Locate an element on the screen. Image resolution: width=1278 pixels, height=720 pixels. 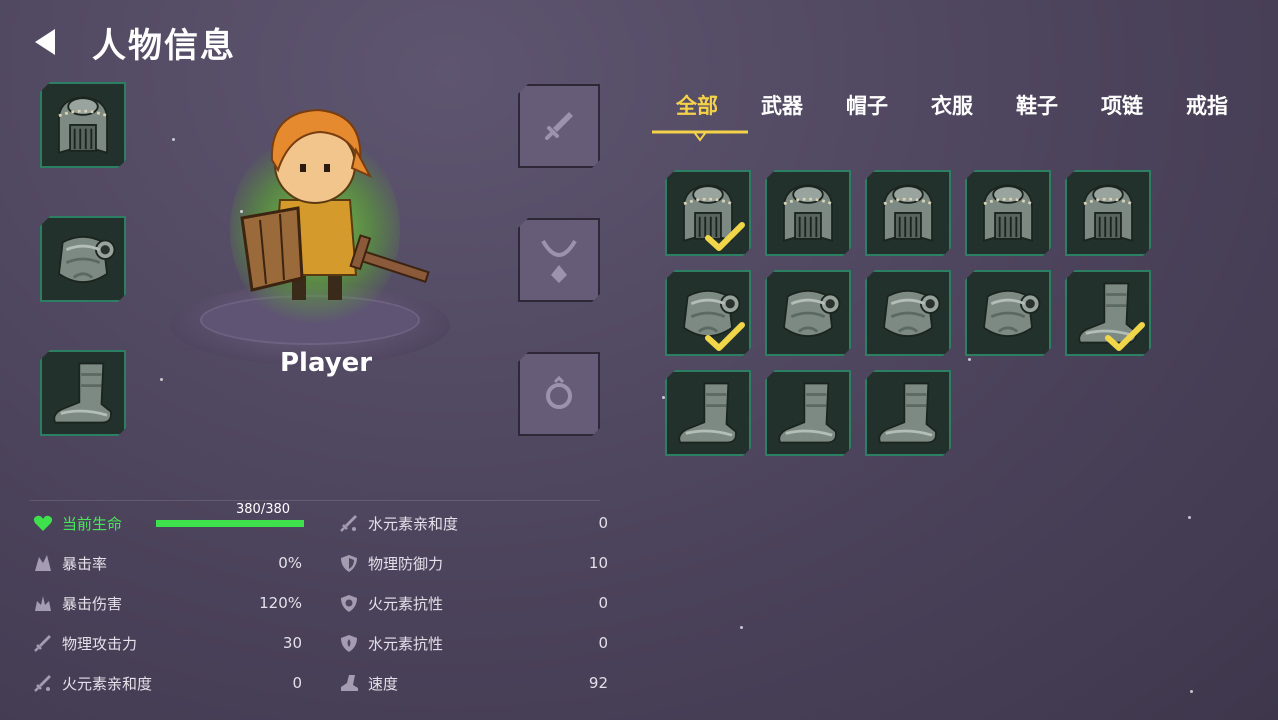
equipped-boots-slot is located at coordinates (83, 393).